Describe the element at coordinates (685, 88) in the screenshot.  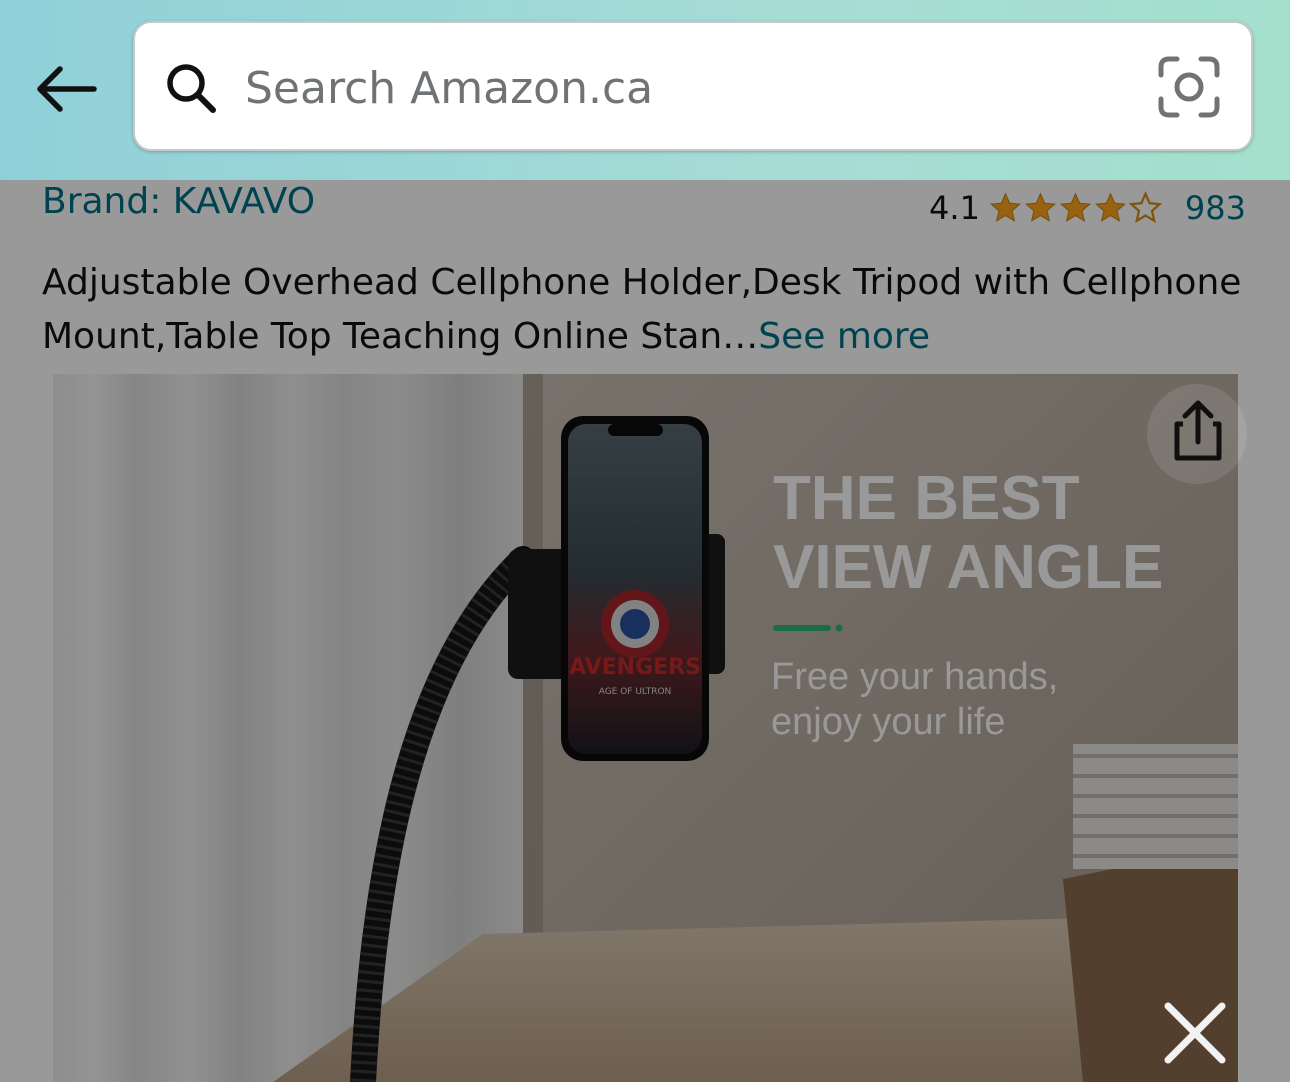
I see `search-input` at that location.